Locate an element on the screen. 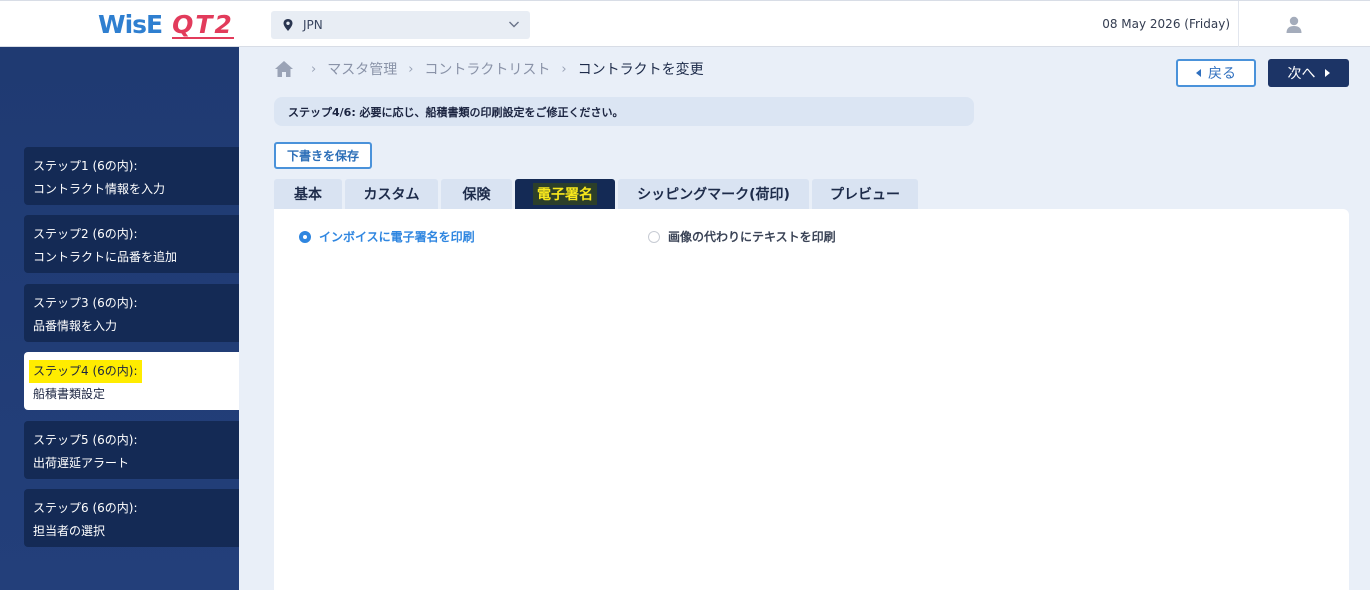 Image resolution: width=1370 pixels, height=590 pixels. step-label: 担当者の選択 is located at coordinates (69, 531).